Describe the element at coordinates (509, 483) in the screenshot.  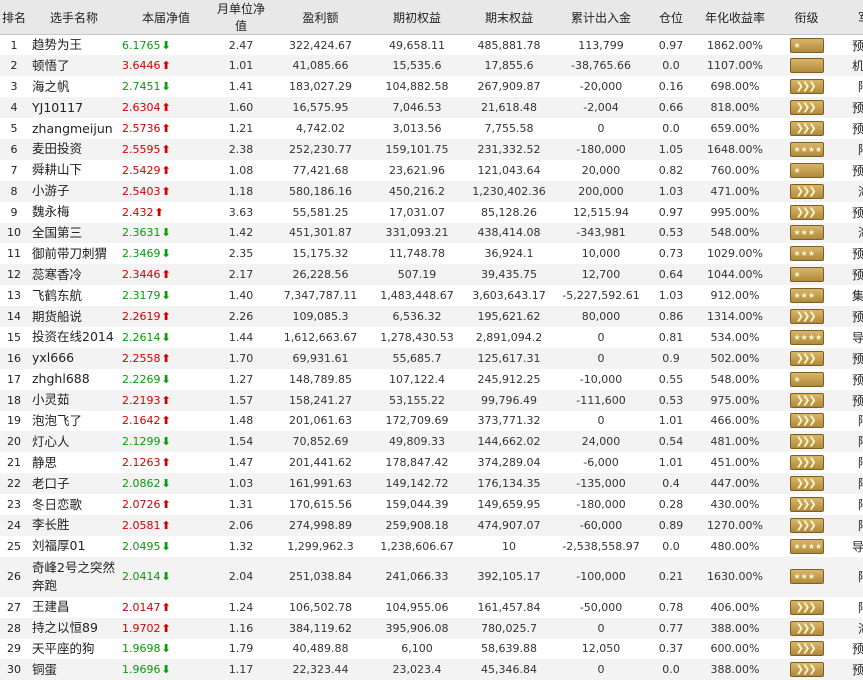
I see `end-equity-cell: 176,134.35` at that location.